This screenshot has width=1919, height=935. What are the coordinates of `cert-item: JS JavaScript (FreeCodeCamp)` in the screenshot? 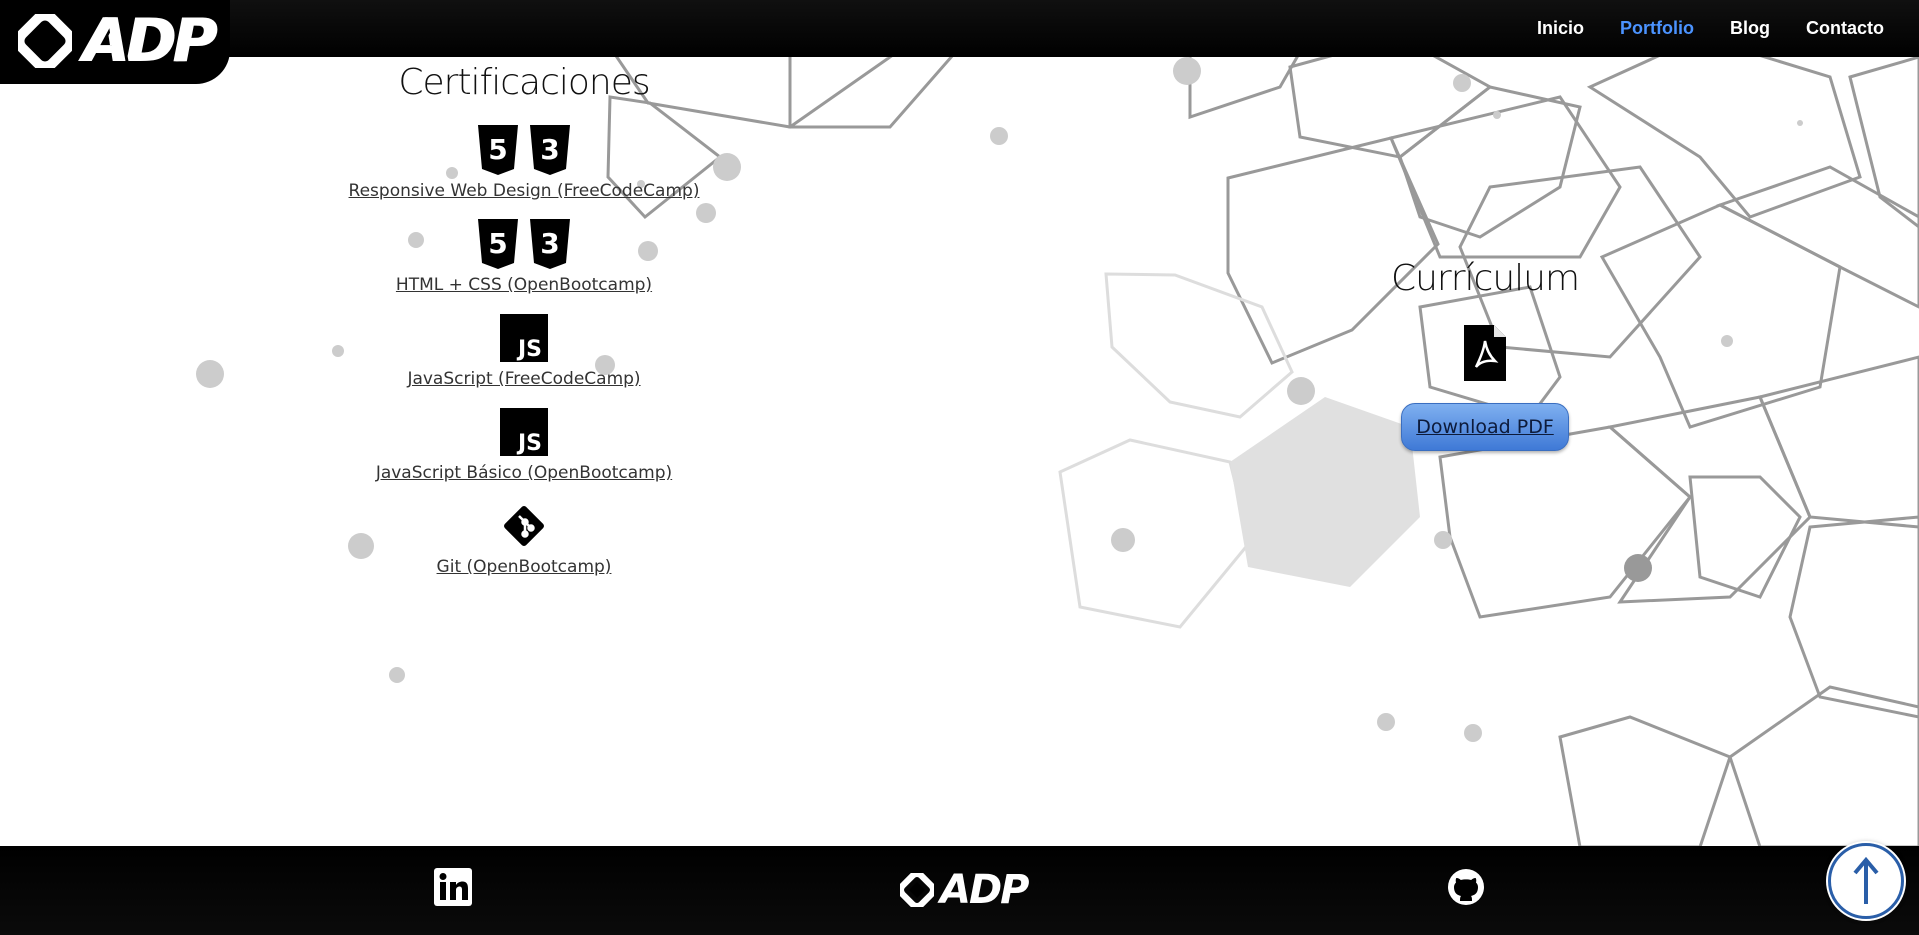 It's located at (524, 351).